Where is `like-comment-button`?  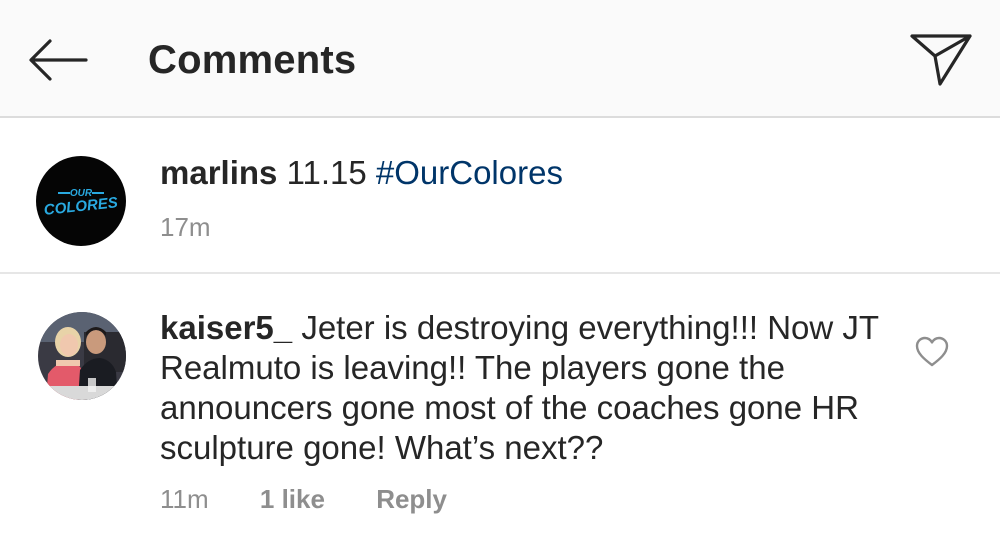
like-comment-button is located at coordinates (932, 352).